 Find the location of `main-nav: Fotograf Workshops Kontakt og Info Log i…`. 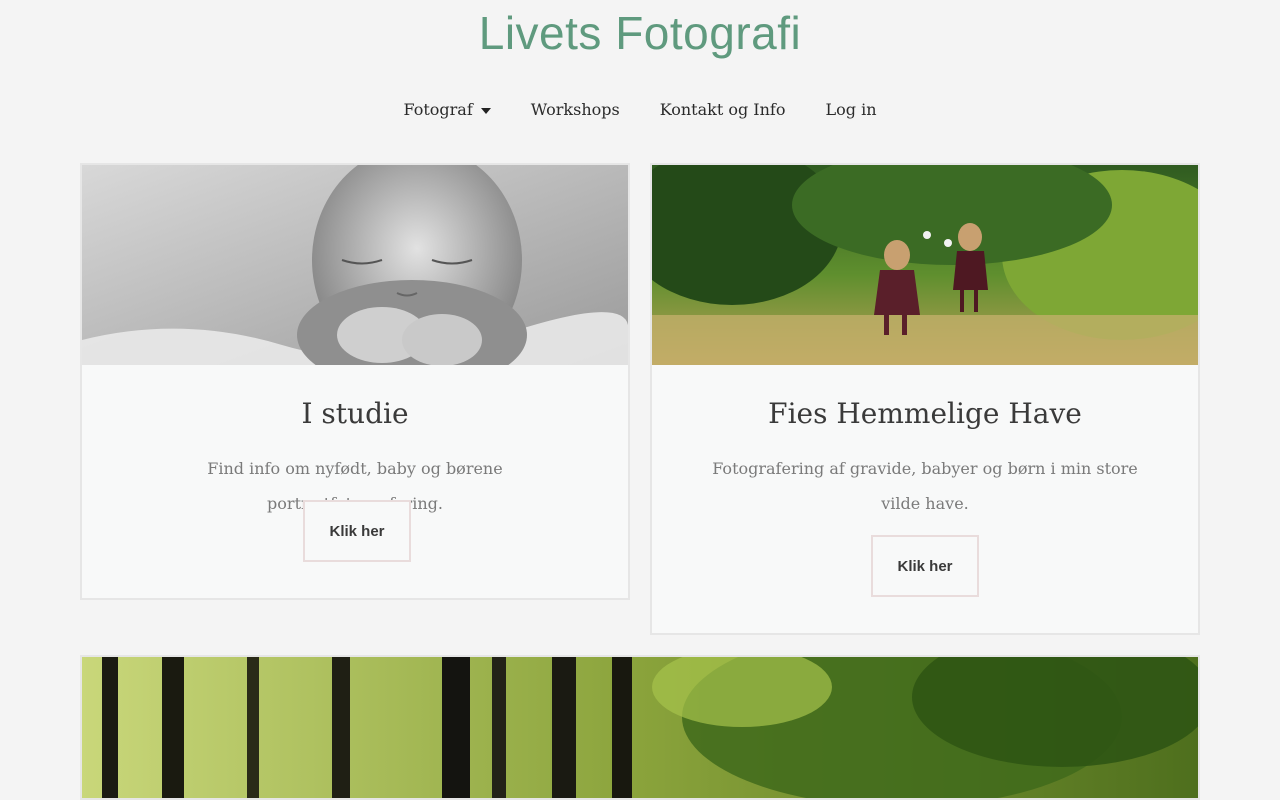

main-nav: Fotograf Workshops Kontakt og Info Log i… is located at coordinates (640, 109).